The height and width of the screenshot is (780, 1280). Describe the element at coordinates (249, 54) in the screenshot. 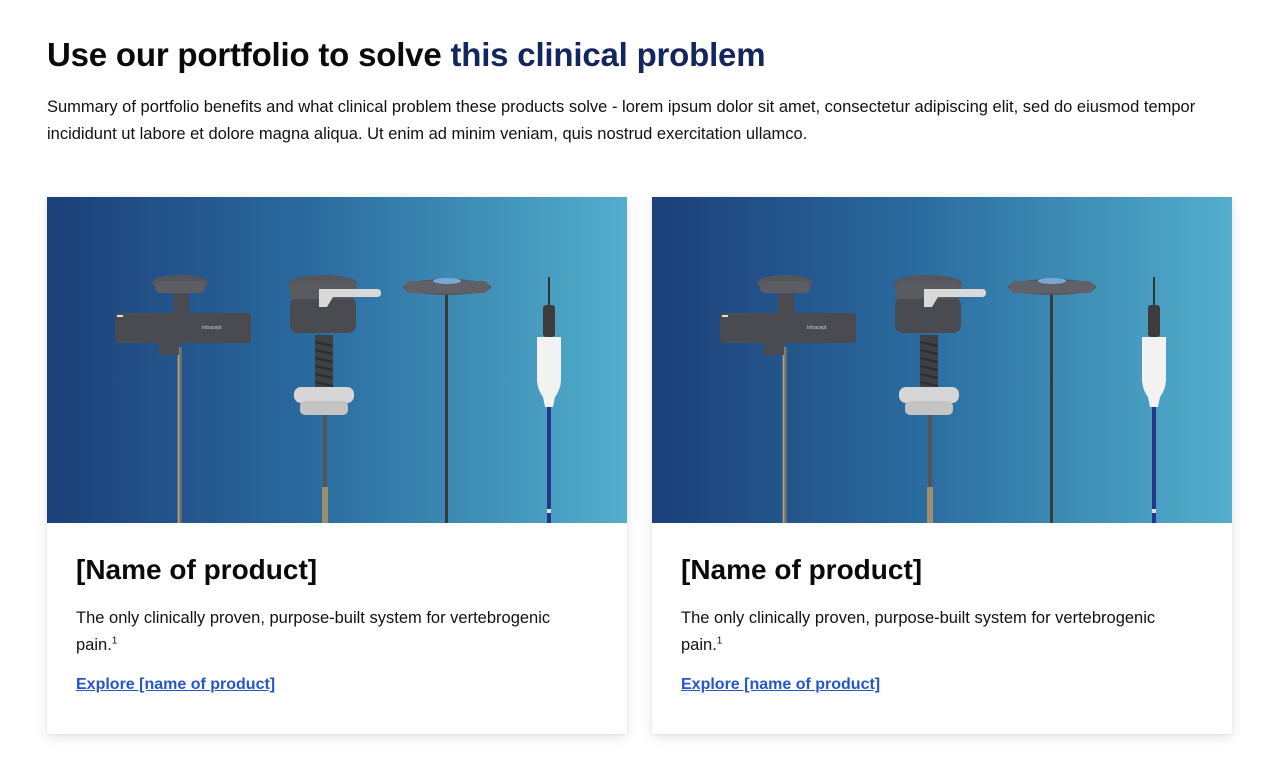

I see `heading-part-1: Use our portfolio to solve` at that location.